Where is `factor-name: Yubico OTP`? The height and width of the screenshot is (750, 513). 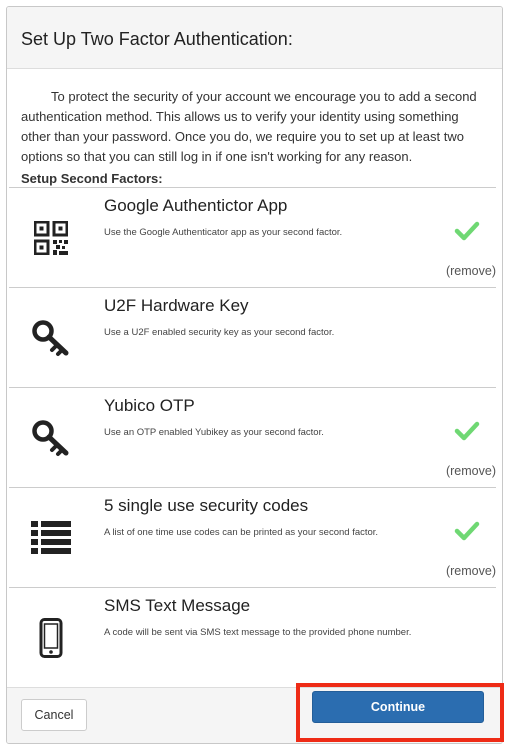
factor-name: Yubico OTP is located at coordinates (149, 405).